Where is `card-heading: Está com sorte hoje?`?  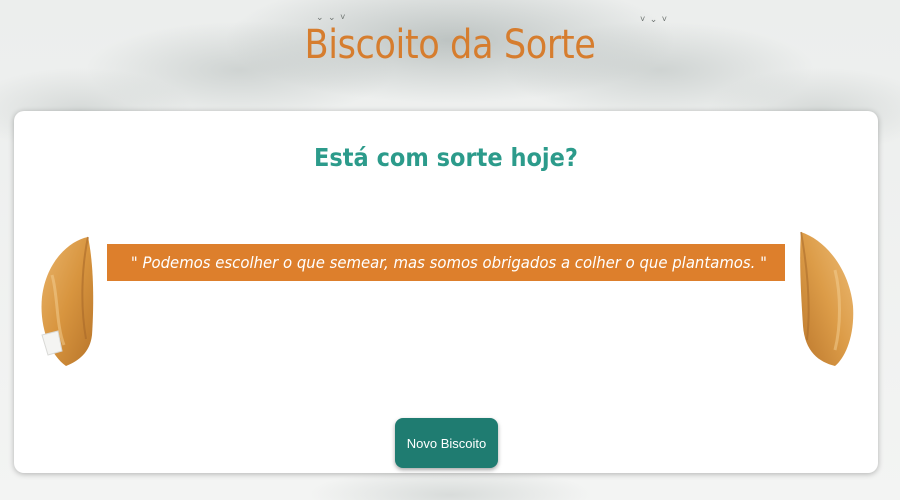
card-heading: Está com sorte hoje? is located at coordinates (446, 157).